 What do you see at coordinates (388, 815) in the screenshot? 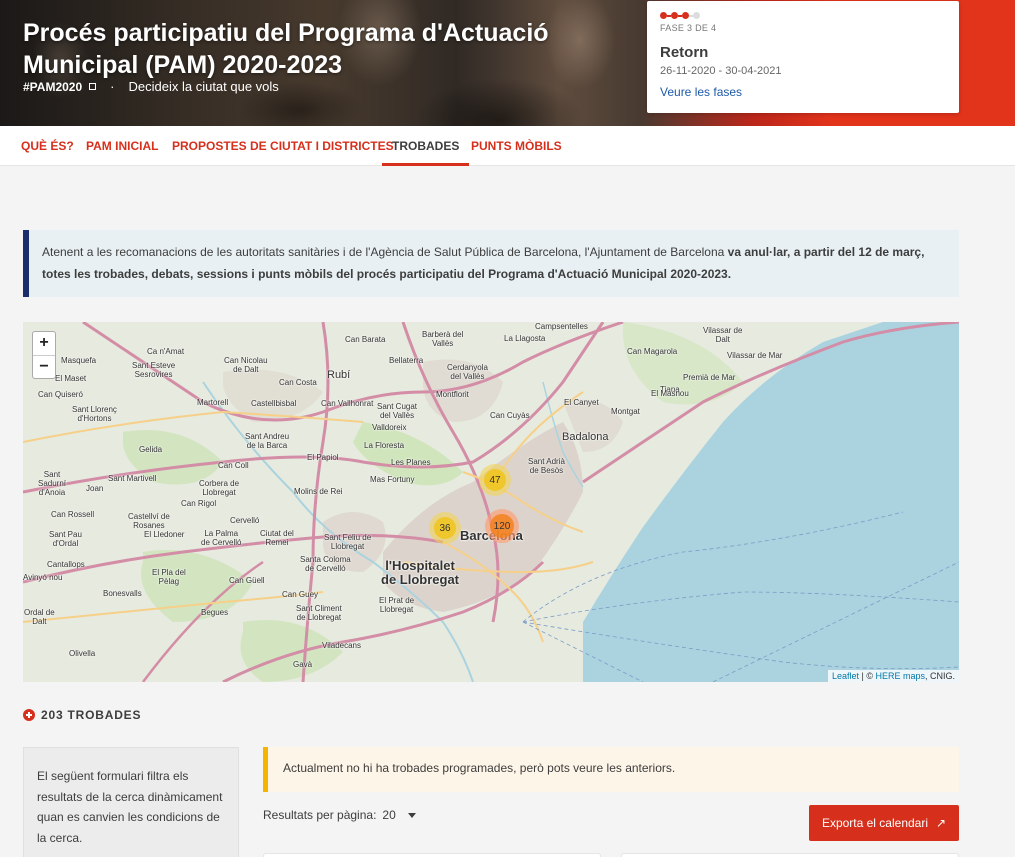
I see `per-page-value: 20` at bounding box center [388, 815].